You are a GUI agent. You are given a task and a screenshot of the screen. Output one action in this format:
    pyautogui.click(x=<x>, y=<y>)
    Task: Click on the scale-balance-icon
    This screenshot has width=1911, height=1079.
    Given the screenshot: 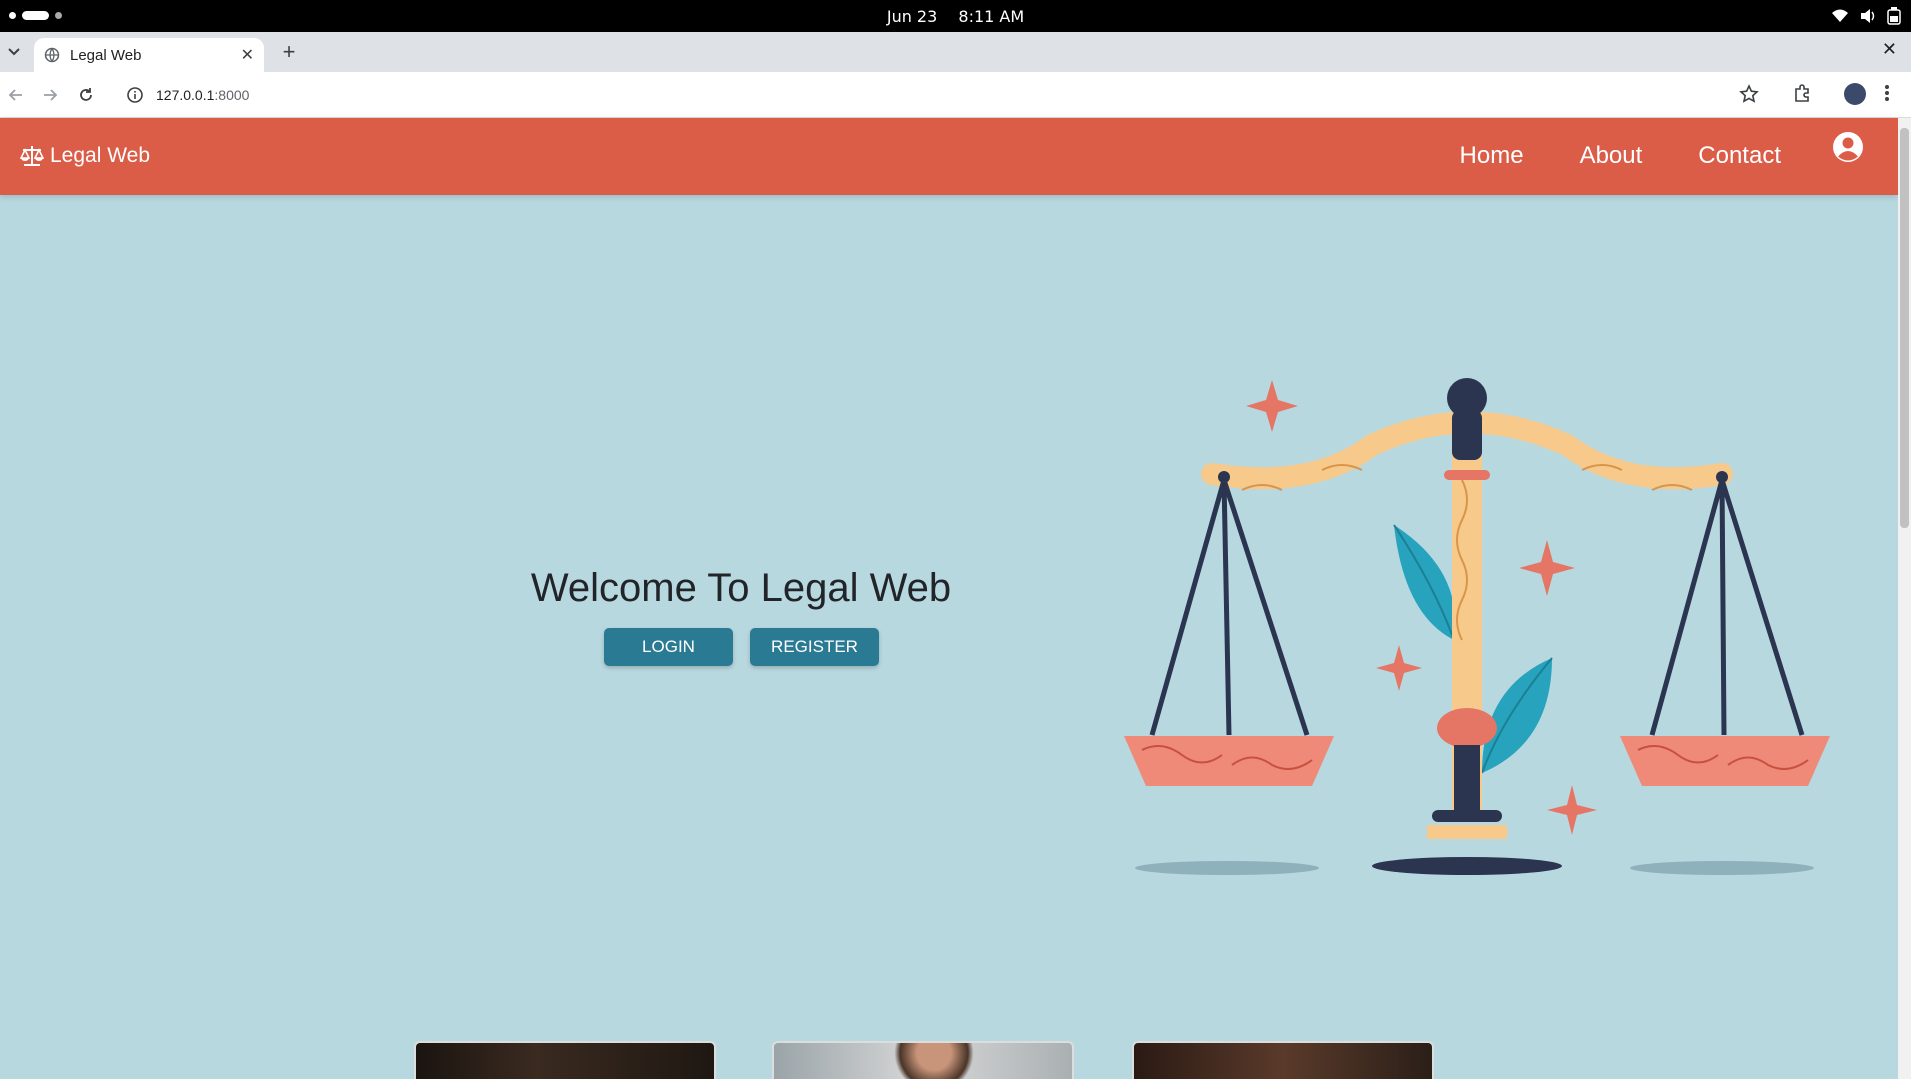 What is the action you would take?
    pyautogui.click(x=32, y=156)
    